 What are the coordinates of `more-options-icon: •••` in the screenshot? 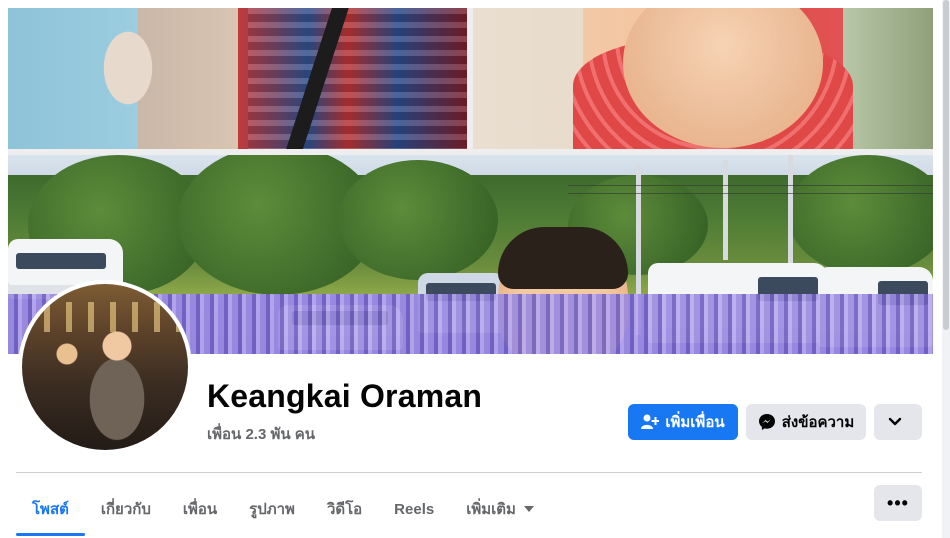 It's located at (898, 502).